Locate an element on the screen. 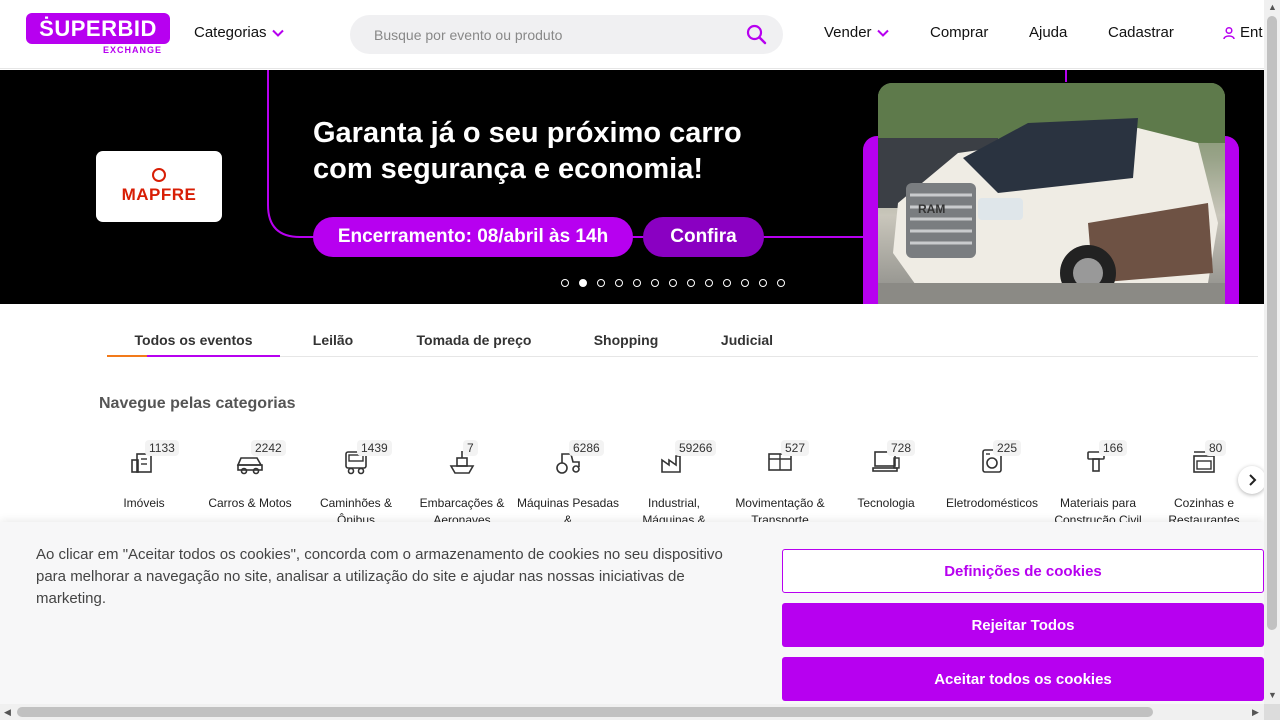 The width and height of the screenshot is (1280, 720). nav-sell-label: Vender is located at coordinates (848, 32).